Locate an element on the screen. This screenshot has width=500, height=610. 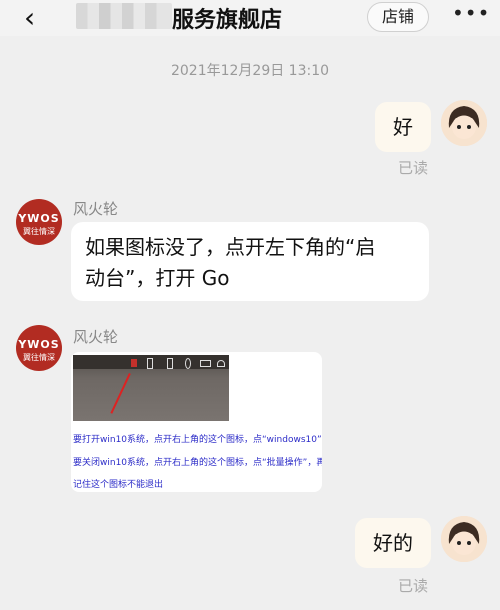
message-text-line1: 如果图标没了，点开左下角的“启 is located at coordinates (230, 247).